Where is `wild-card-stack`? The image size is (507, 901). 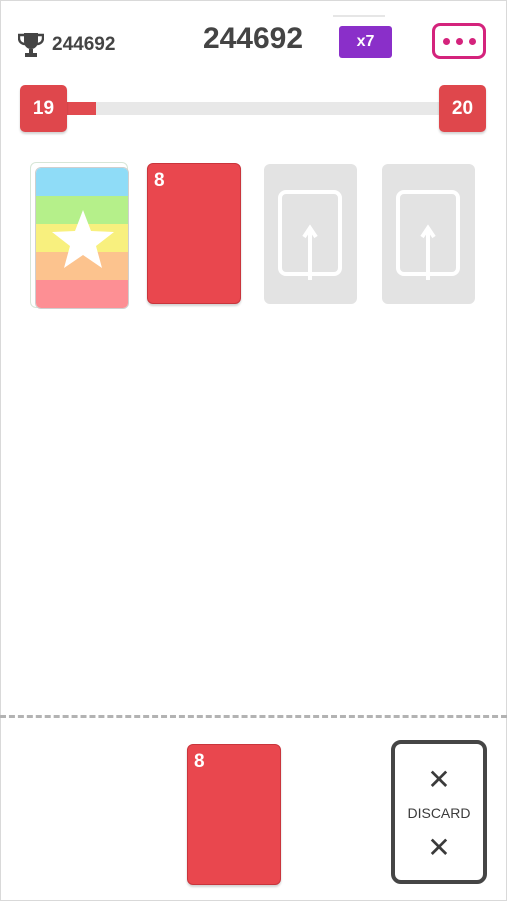 wild-card-stack is located at coordinates (80, 236).